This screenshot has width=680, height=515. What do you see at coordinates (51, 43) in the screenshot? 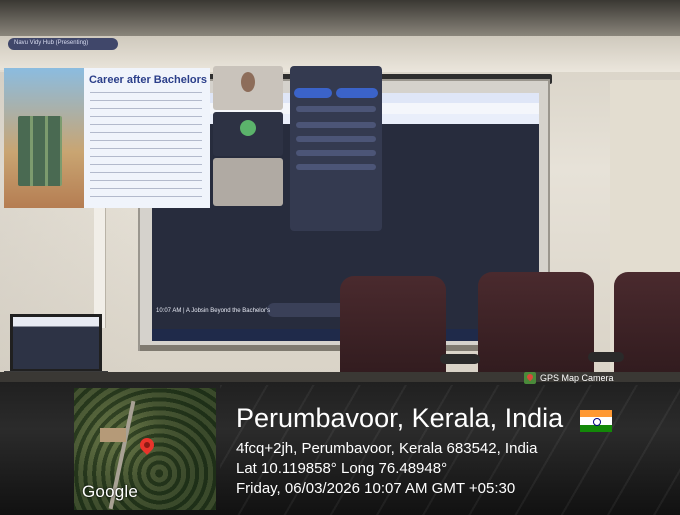
I see `meeting-title: Navu Vidy Hub (Presenting)` at bounding box center [51, 43].